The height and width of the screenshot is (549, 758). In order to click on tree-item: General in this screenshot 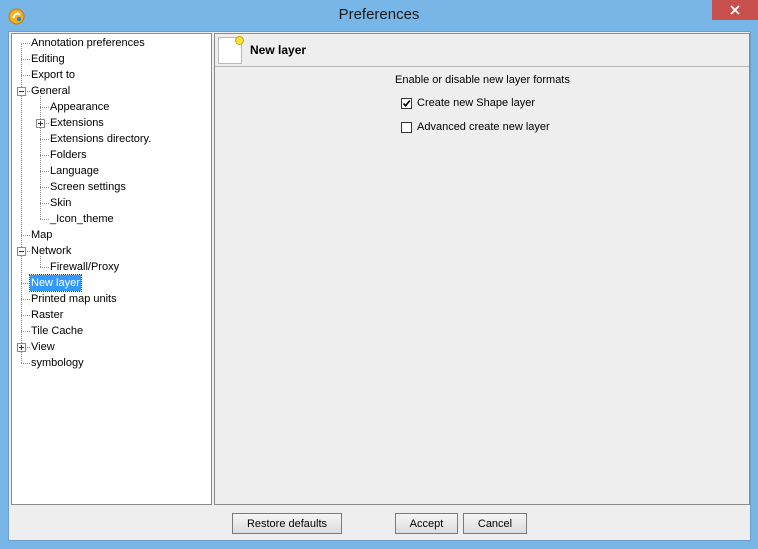, I will do `click(50, 91)`.